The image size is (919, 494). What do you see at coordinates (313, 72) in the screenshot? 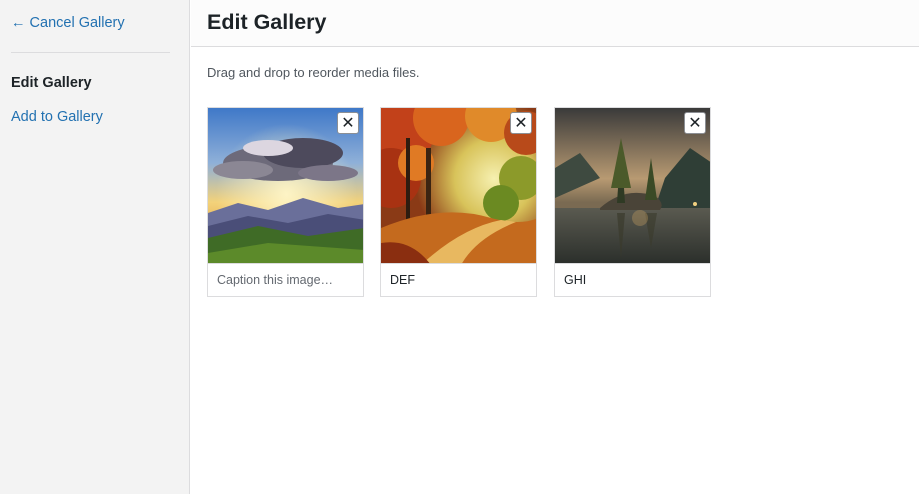
I see `reorder-instructions: Drag and drop to reorder media files.` at bounding box center [313, 72].